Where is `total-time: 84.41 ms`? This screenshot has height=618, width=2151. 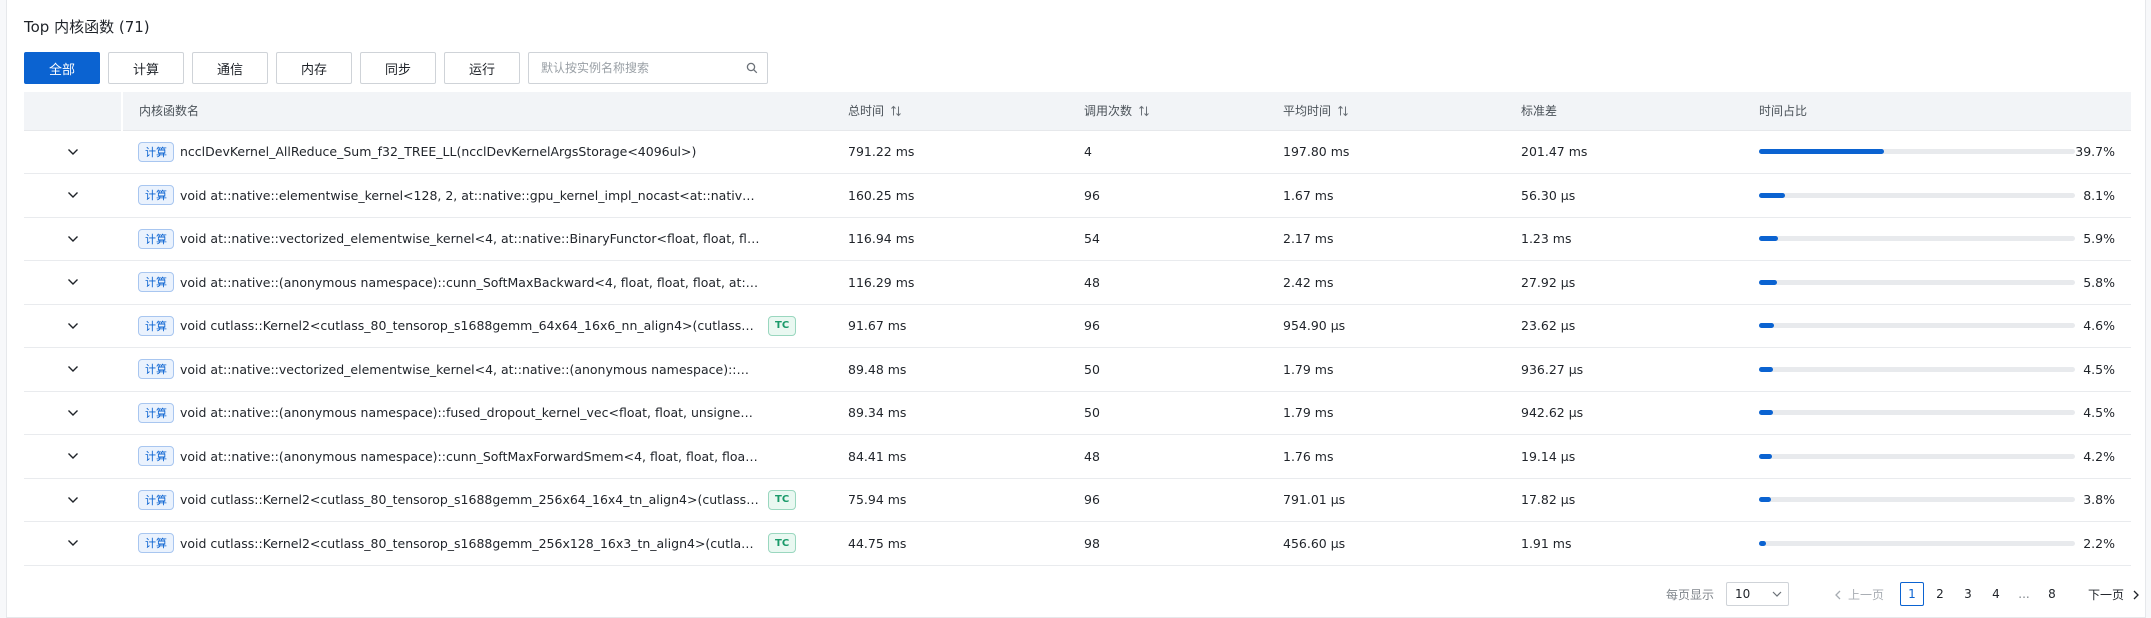
total-time: 84.41 ms is located at coordinates (947, 456).